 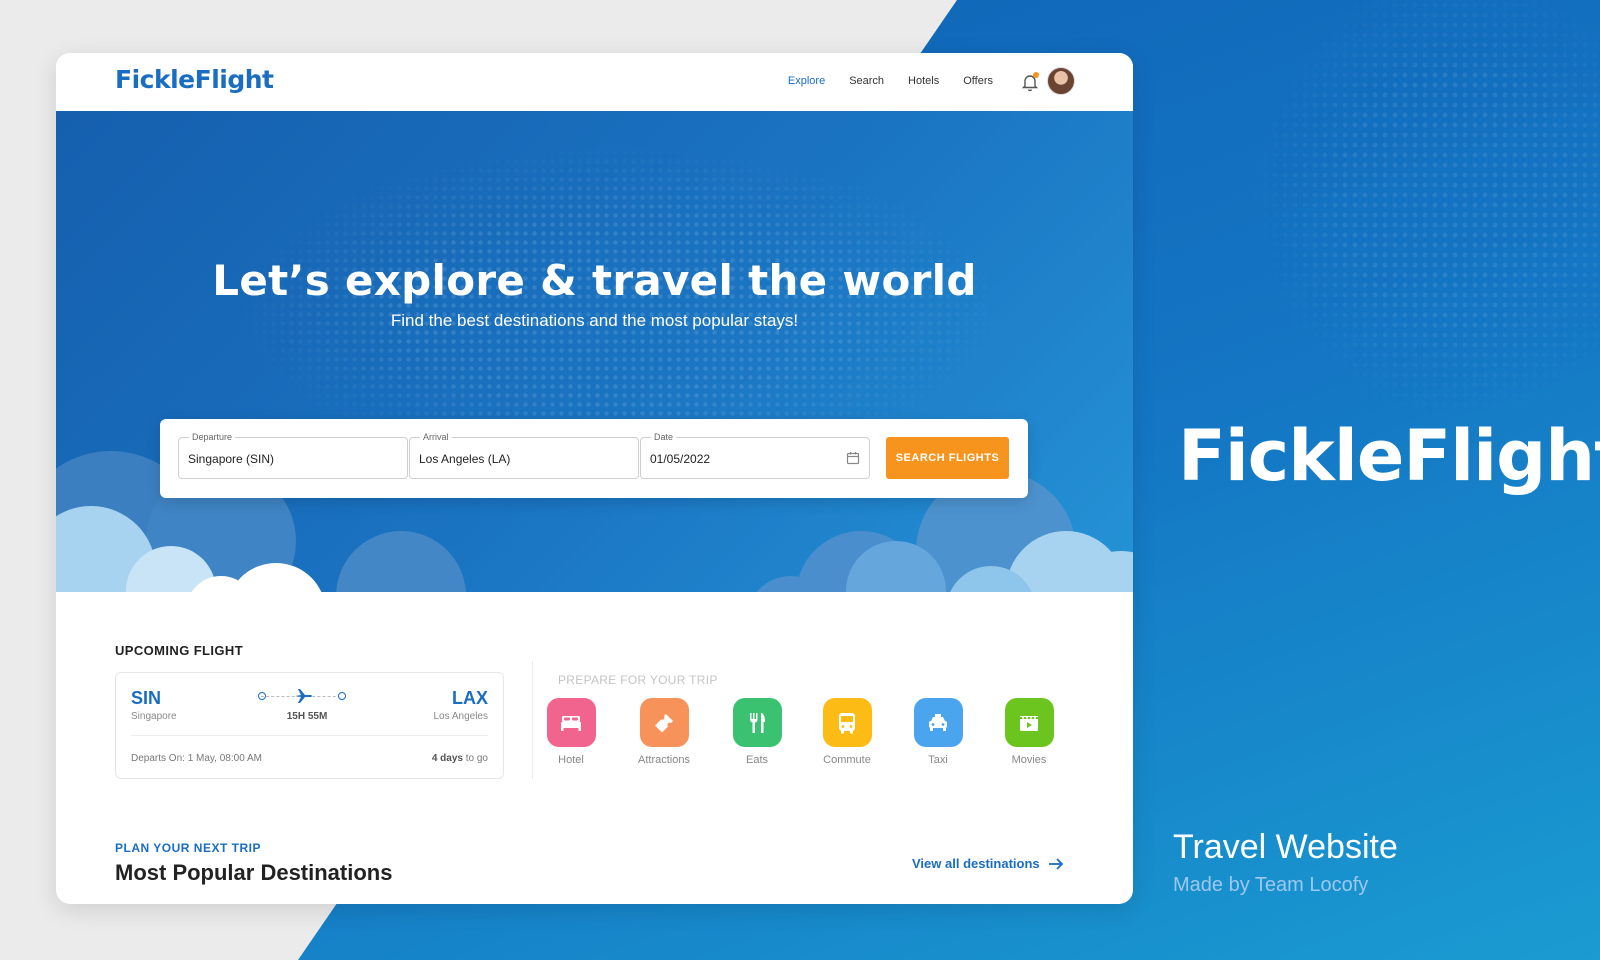 I want to click on flight-duration: 15H 55M, so click(x=307, y=716).